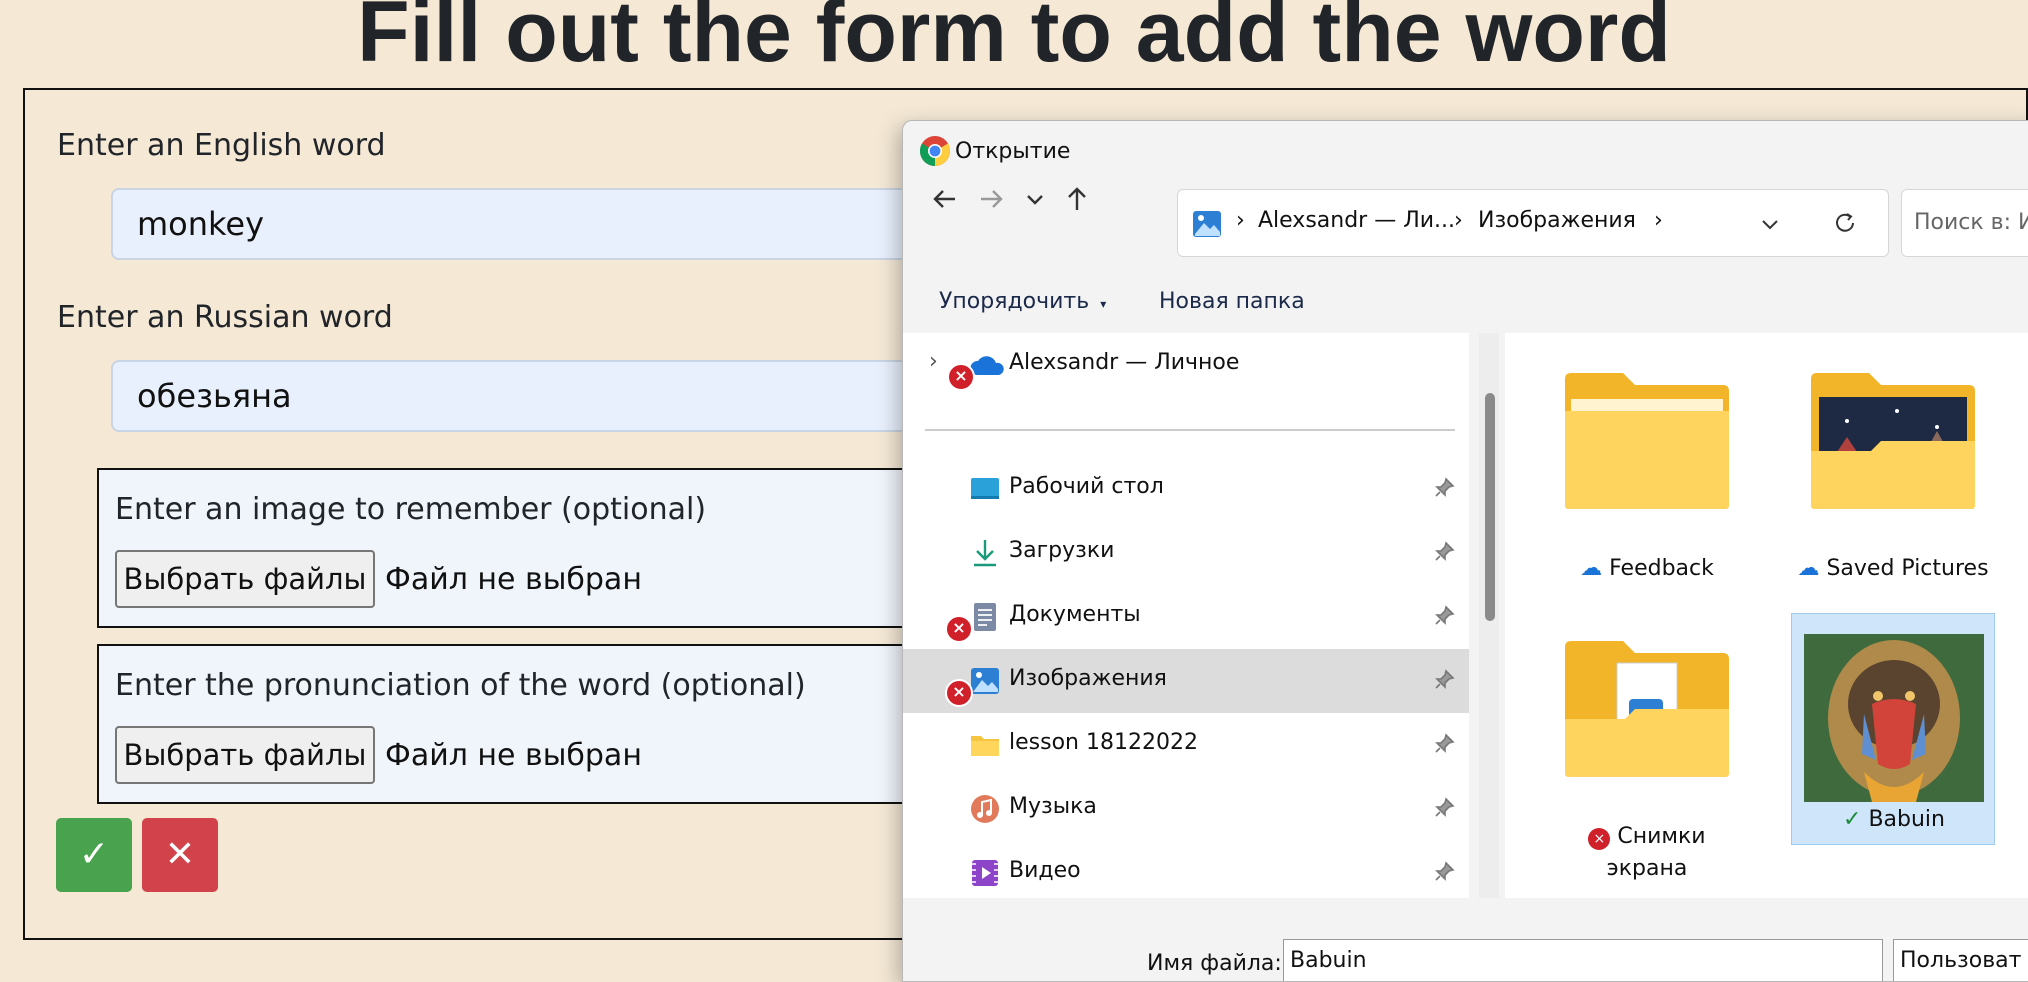 The image size is (2028, 982). Describe the element at coordinates (1647, 709) in the screenshot. I see `folder-with-screenshot-icon` at that location.